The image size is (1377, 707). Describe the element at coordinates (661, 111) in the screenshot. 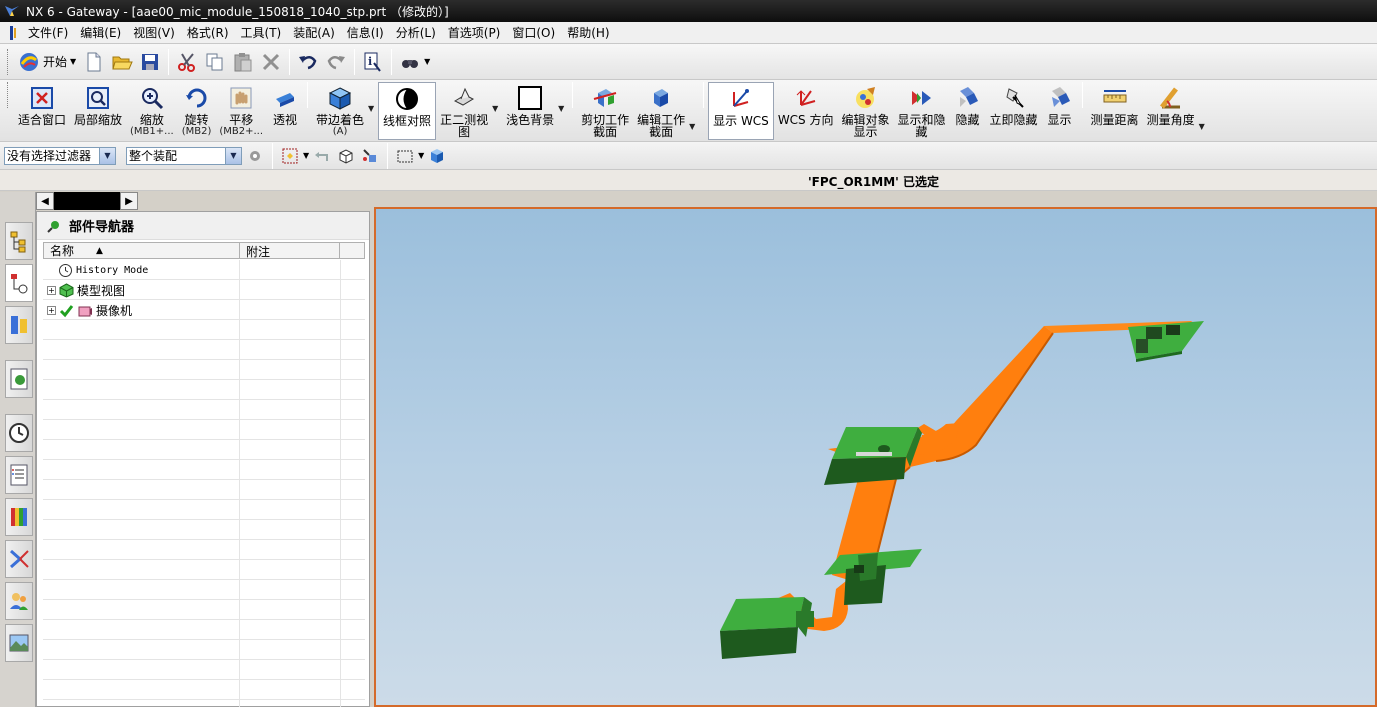

I see `edit-section-button: 编辑工作 截面` at that location.